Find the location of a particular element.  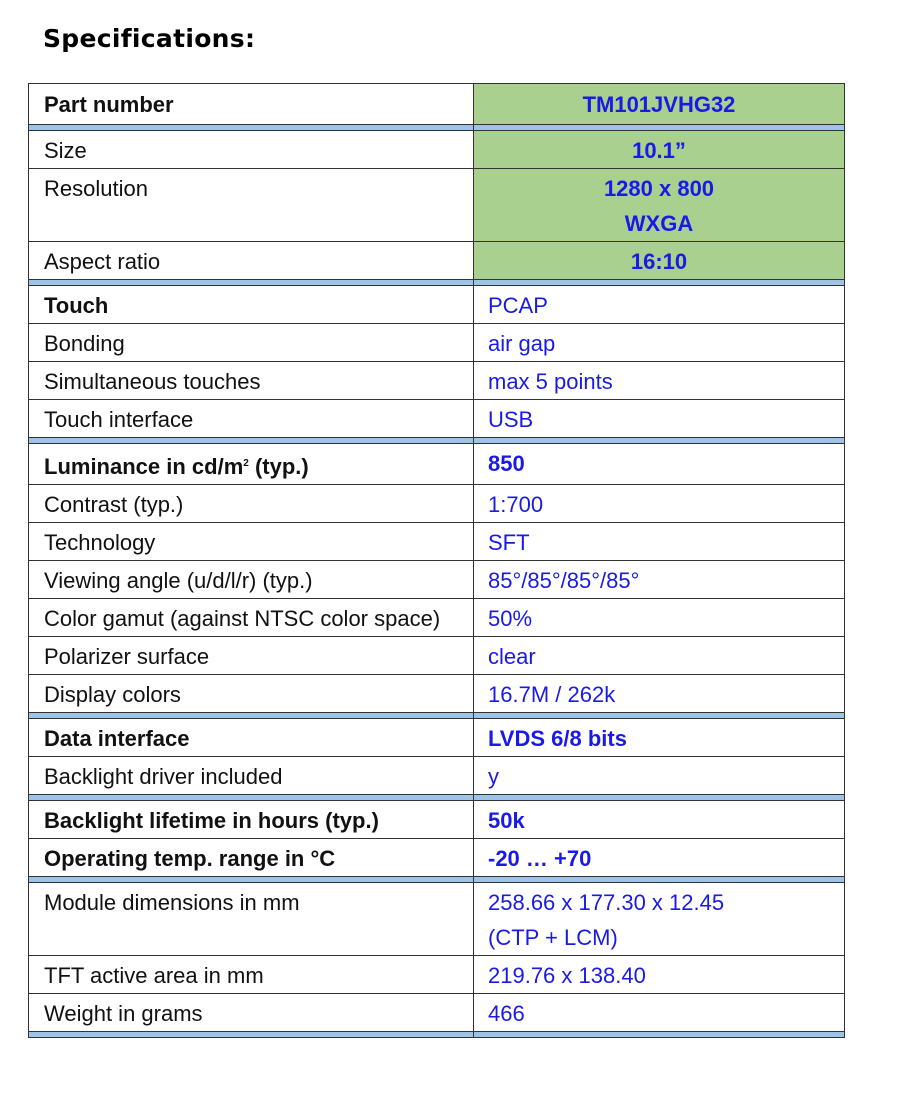

spec-value-line: 258.66 x 177.30 x 12.45 is located at coordinates (606, 902).